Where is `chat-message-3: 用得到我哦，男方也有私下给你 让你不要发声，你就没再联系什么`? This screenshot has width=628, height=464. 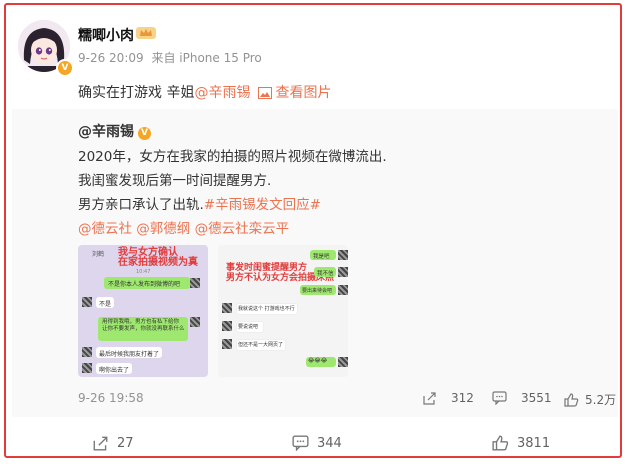 chat-message-3: 用得到我哦，男方也有私下给你 让你不要发声，你就没再联系什么 is located at coordinates (143, 325).